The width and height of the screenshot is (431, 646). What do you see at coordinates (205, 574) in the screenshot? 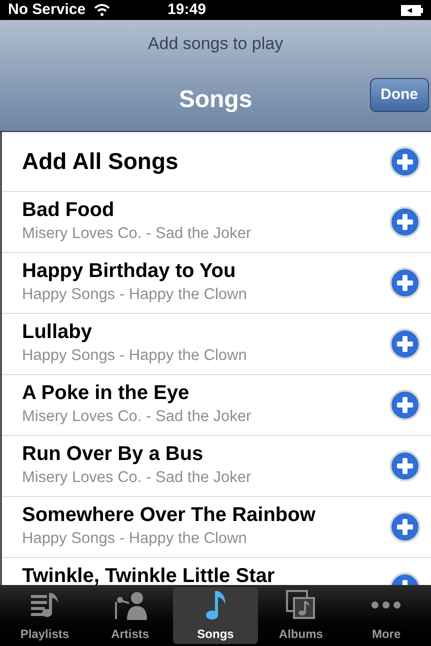
I see `song-title: Twinkle, Twinkle Little Star` at bounding box center [205, 574].